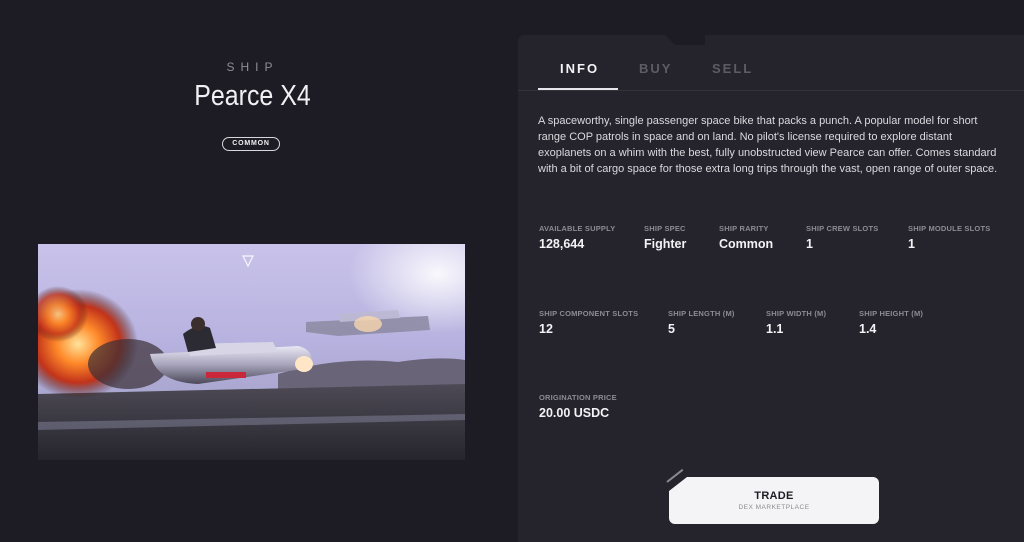 This screenshot has height=542, width=1024. I want to click on stat-value: 128,644, so click(562, 244).